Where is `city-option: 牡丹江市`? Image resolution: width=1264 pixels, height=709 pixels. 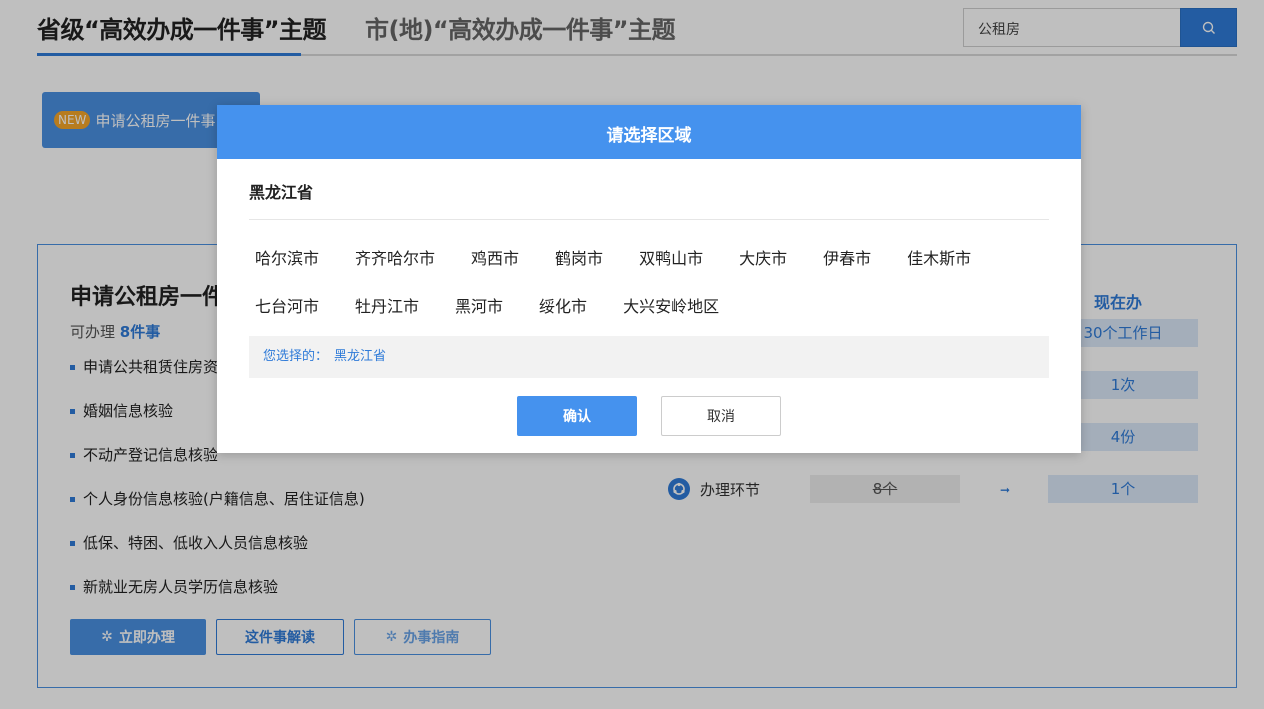
city-option: 牡丹江市 is located at coordinates (387, 304).